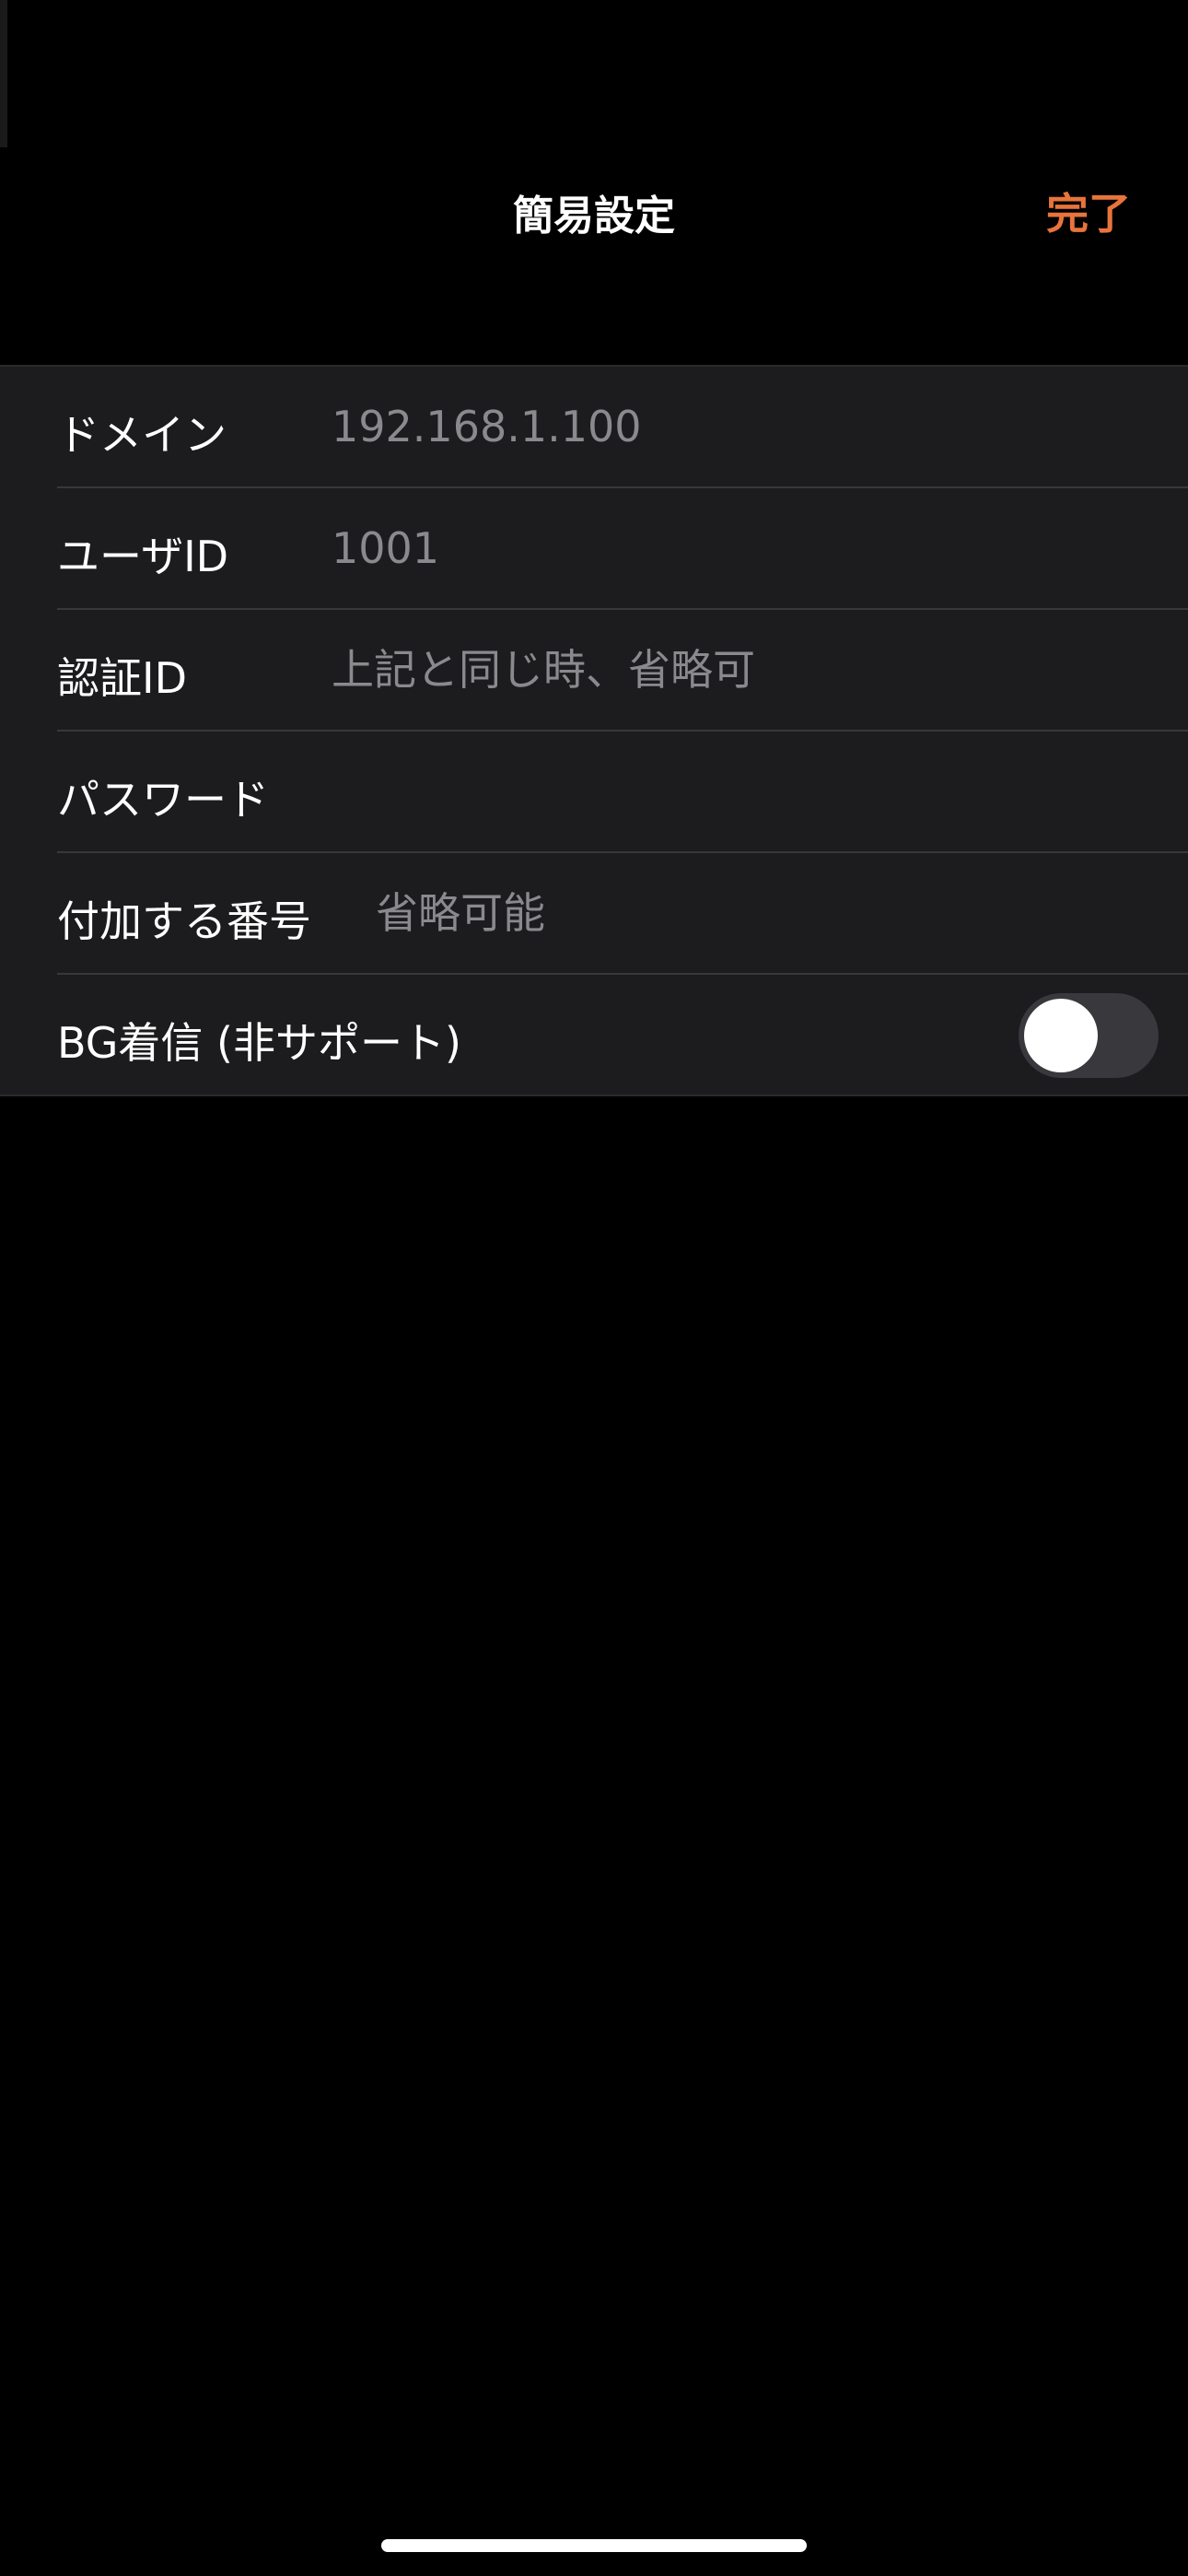 This screenshot has width=1188, height=2576. I want to click on domain-input, so click(681, 427).